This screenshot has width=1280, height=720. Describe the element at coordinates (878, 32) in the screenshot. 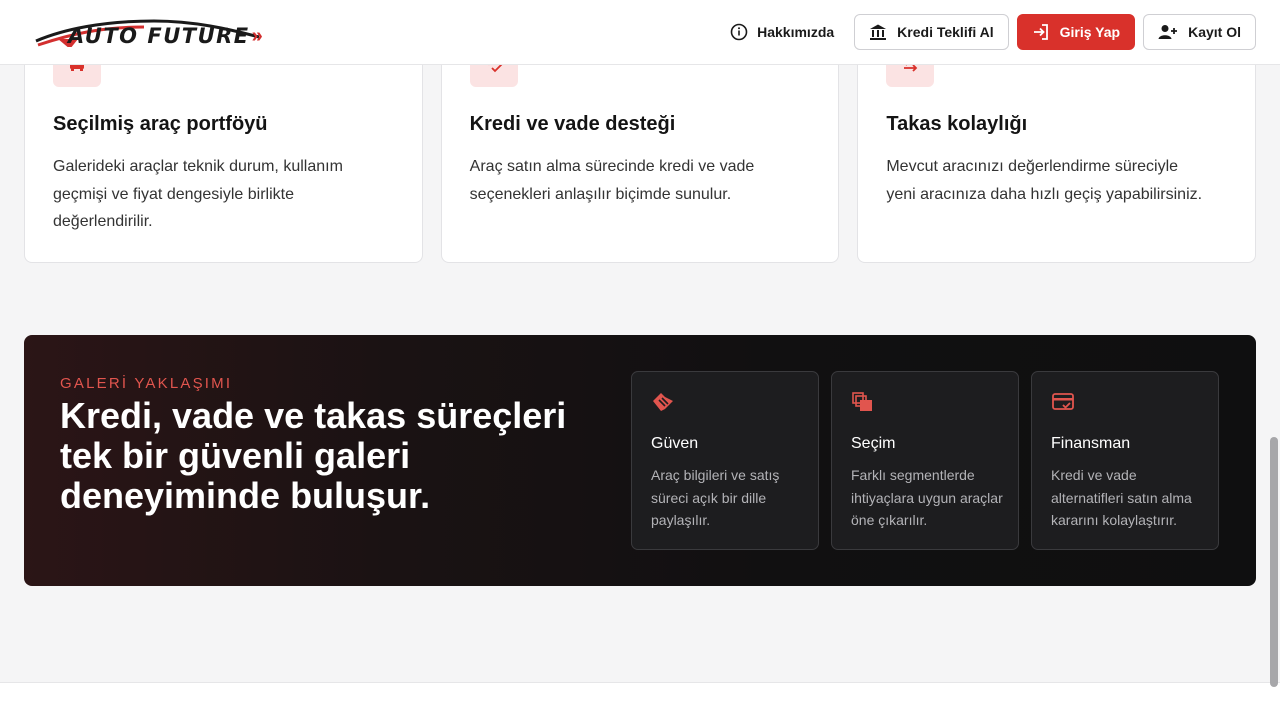

I see `bank-icon` at that location.